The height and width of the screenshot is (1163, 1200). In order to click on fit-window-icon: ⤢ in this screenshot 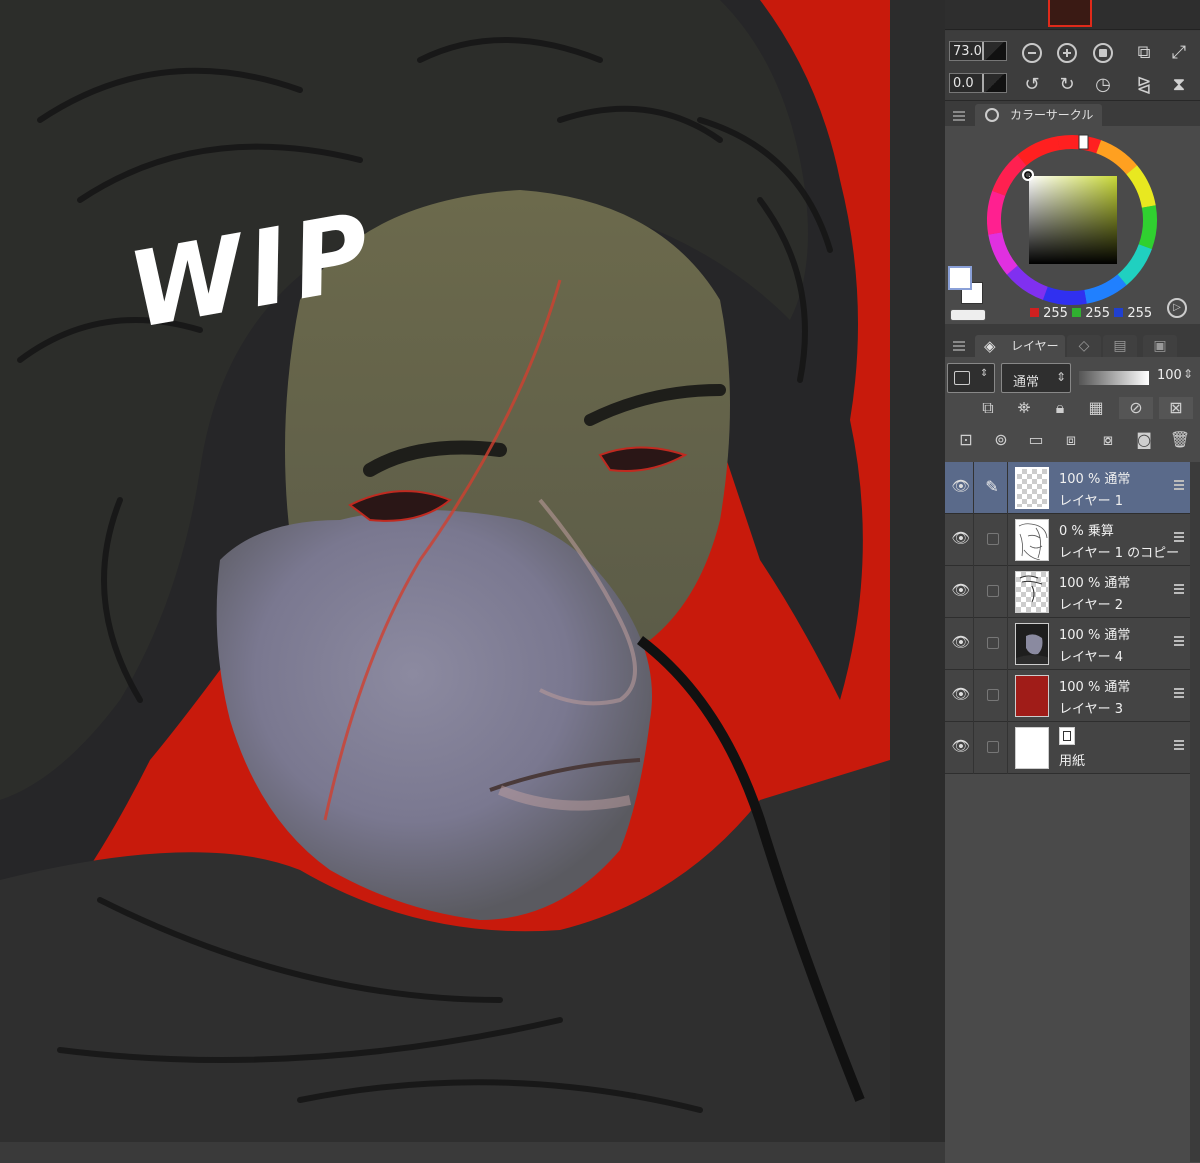, I will do `click(1179, 53)`.